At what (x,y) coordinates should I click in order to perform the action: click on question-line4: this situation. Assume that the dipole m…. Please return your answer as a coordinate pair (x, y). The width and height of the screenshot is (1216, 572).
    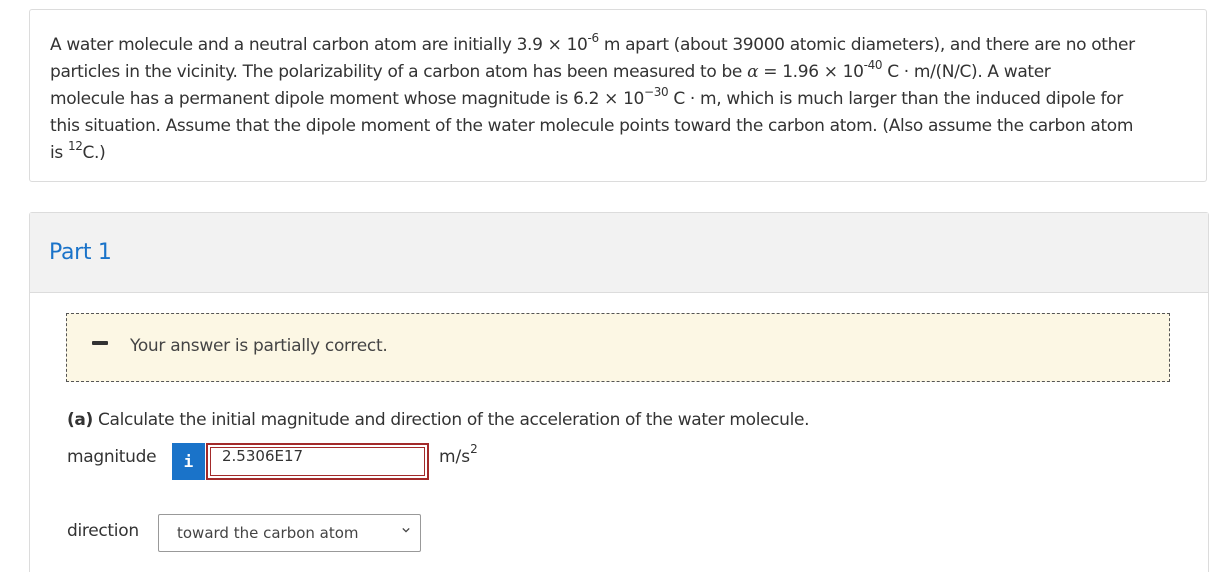
    Looking at the image, I should click on (592, 126).